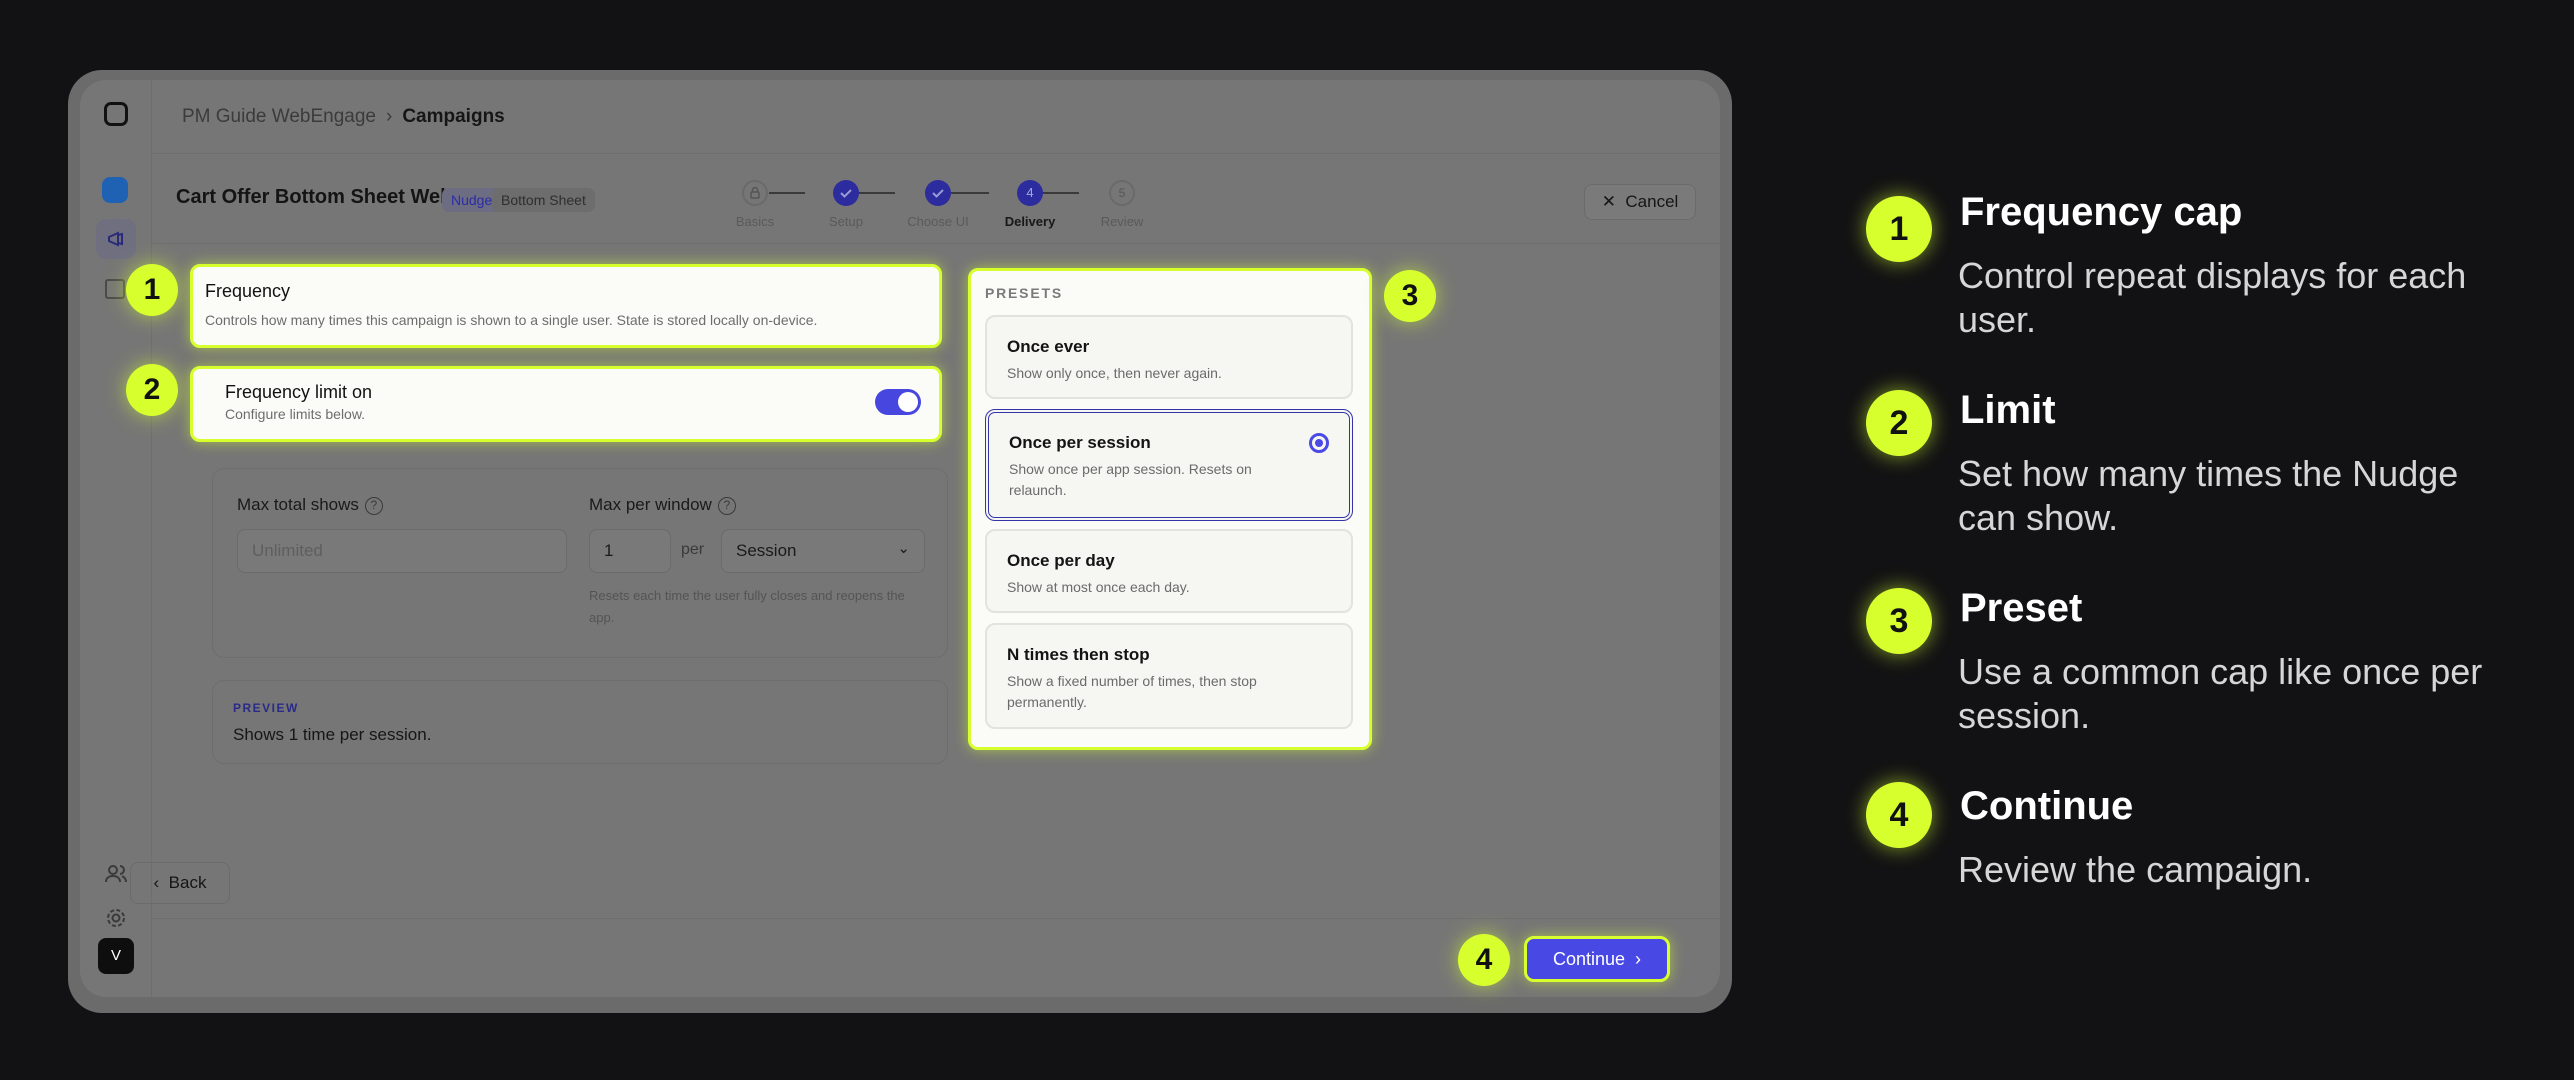 Image resolution: width=2574 pixels, height=1080 pixels. I want to click on frequency-limit-title: Frequency limit on, so click(299, 392).